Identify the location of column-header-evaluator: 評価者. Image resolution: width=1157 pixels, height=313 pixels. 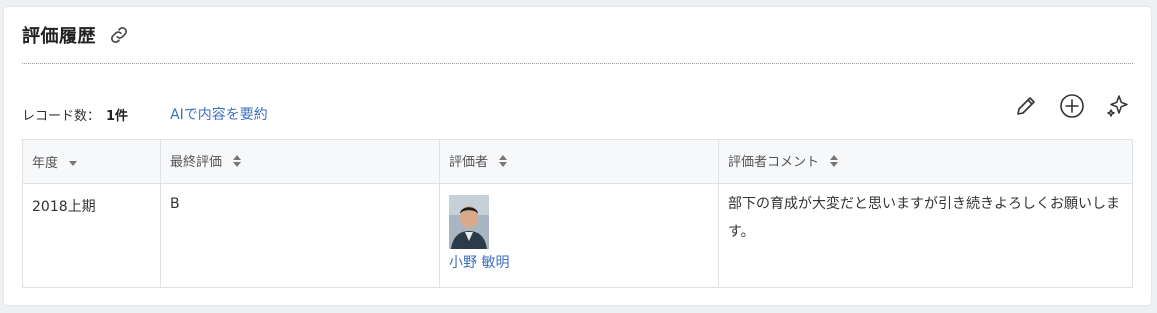
(579, 161).